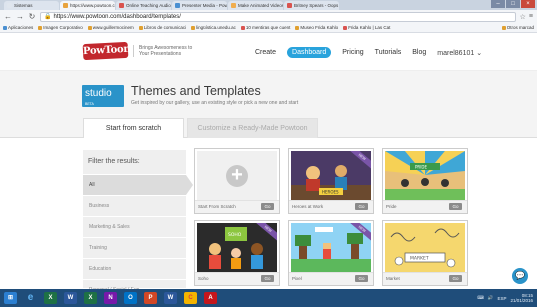 The image size is (537, 307). Describe the element at coordinates (138, 184) in the screenshot. I see `filter-item-all: All` at that location.